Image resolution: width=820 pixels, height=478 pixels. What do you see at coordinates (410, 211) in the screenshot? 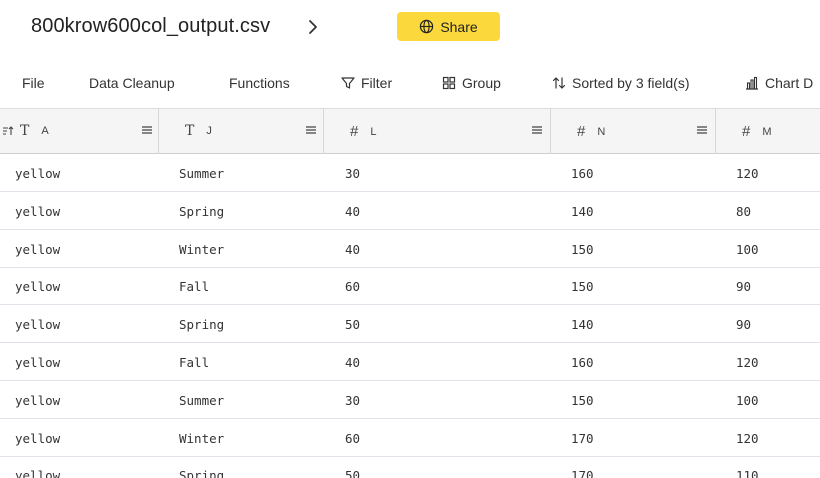
I see `table-row: yellow Spring 40 140 80` at bounding box center [410, 211].